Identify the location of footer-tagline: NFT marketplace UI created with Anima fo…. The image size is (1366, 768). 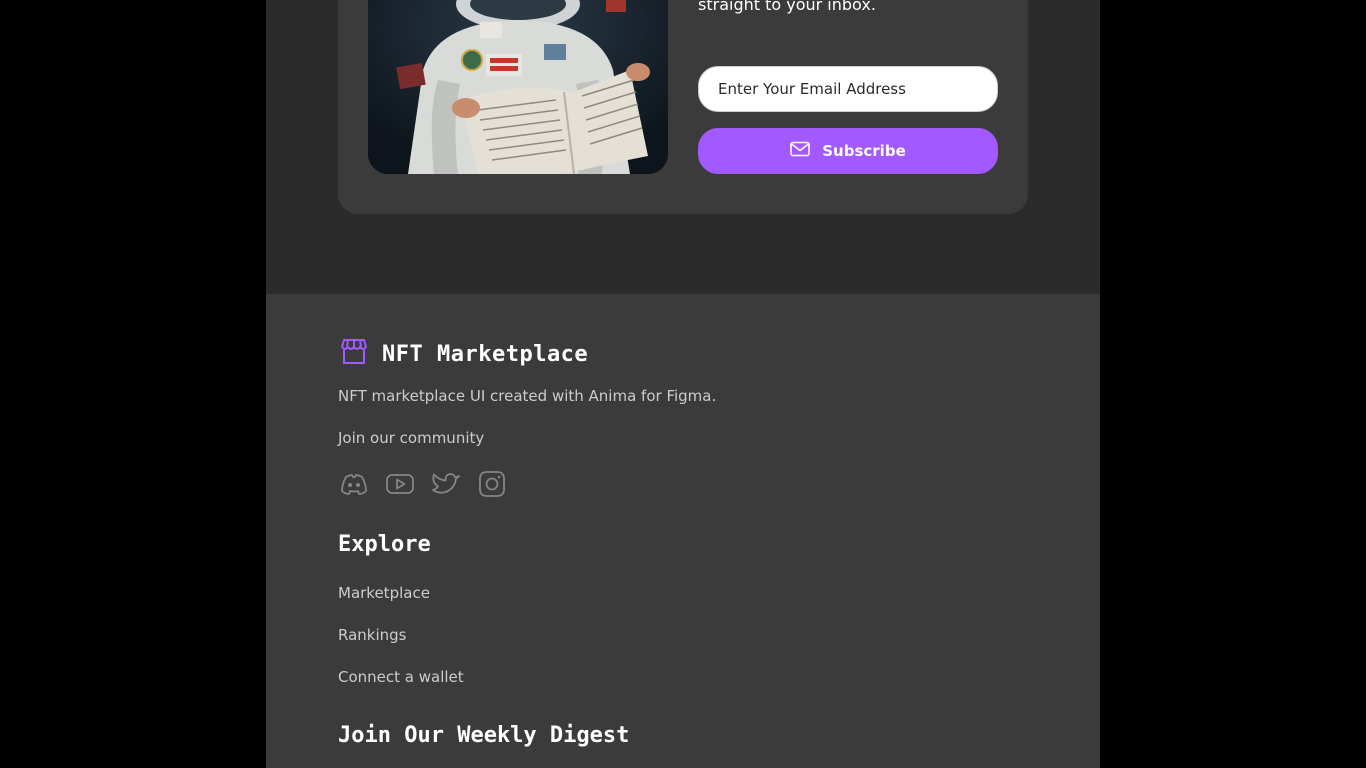
(527, 396).